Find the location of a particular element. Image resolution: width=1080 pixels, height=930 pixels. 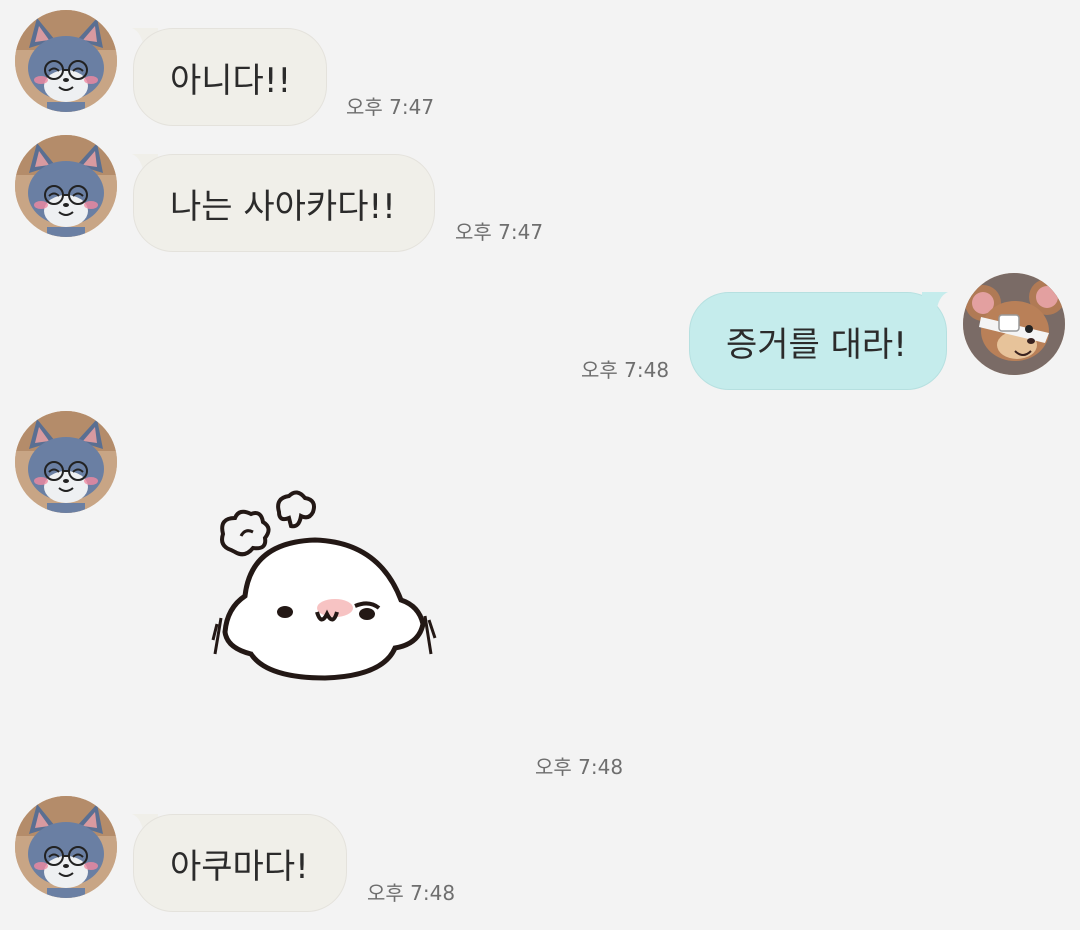

bubble-tail-icon is located at coordinates (935, 303).